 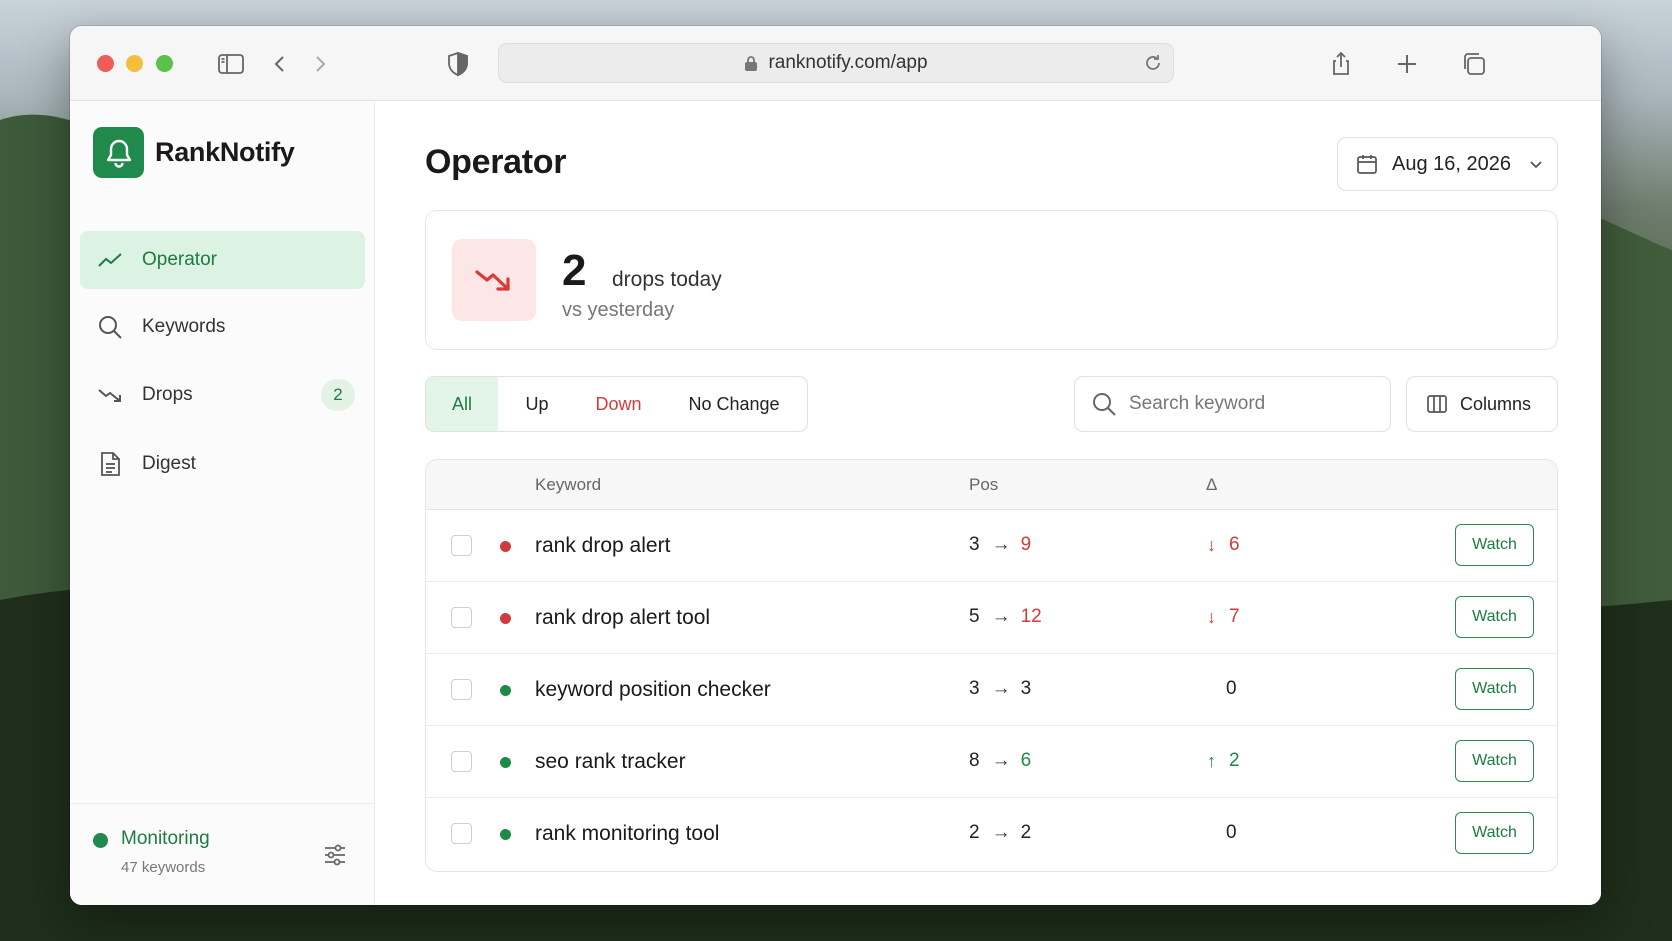 I want to click on column-header-pos: Pos, so click(x=983, y=485).